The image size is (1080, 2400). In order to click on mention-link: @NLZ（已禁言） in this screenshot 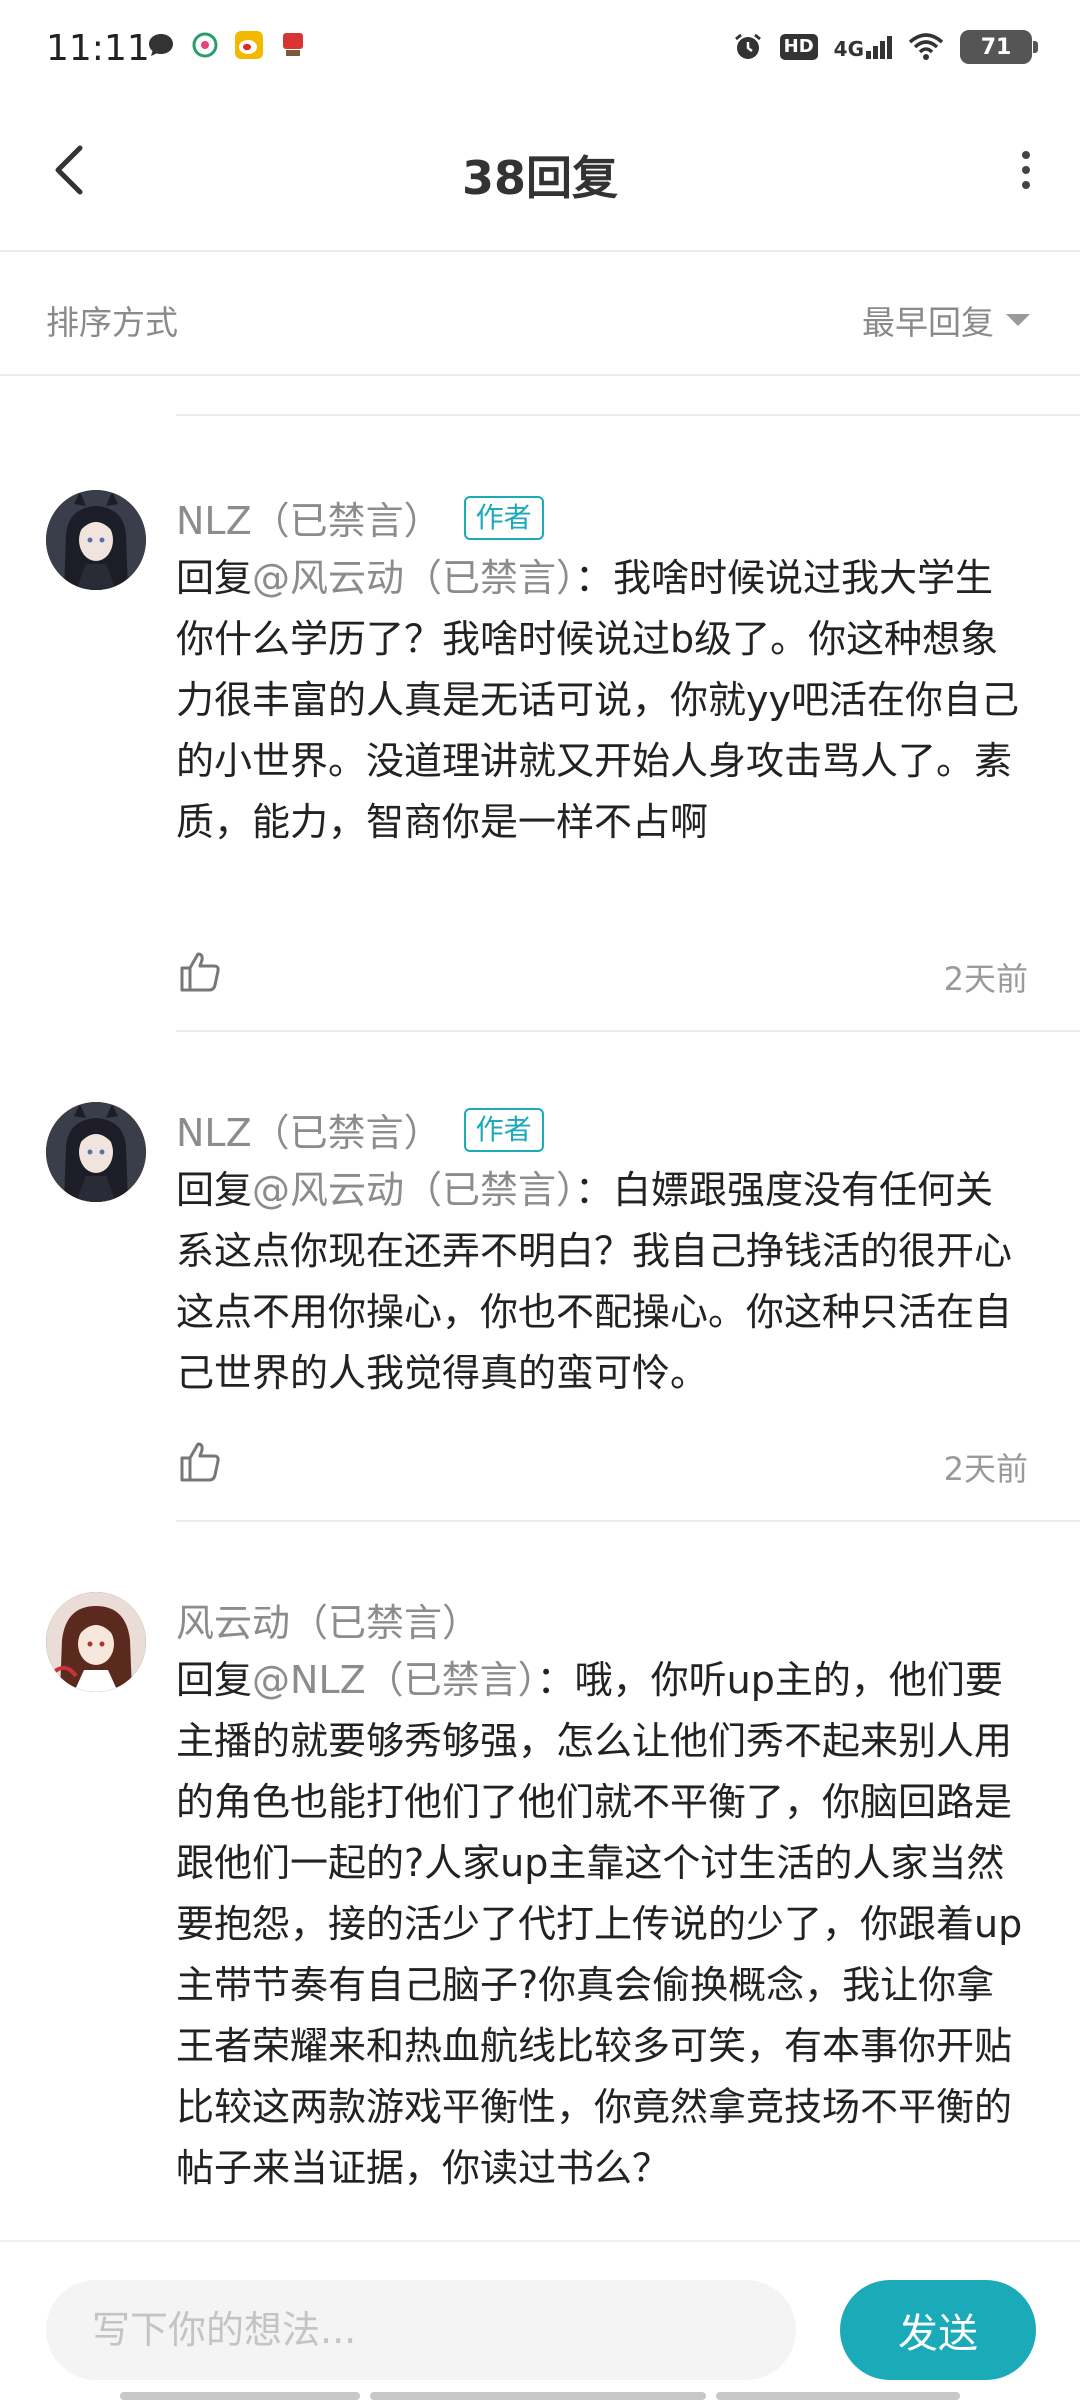, I will do `click(394, 1680)`.